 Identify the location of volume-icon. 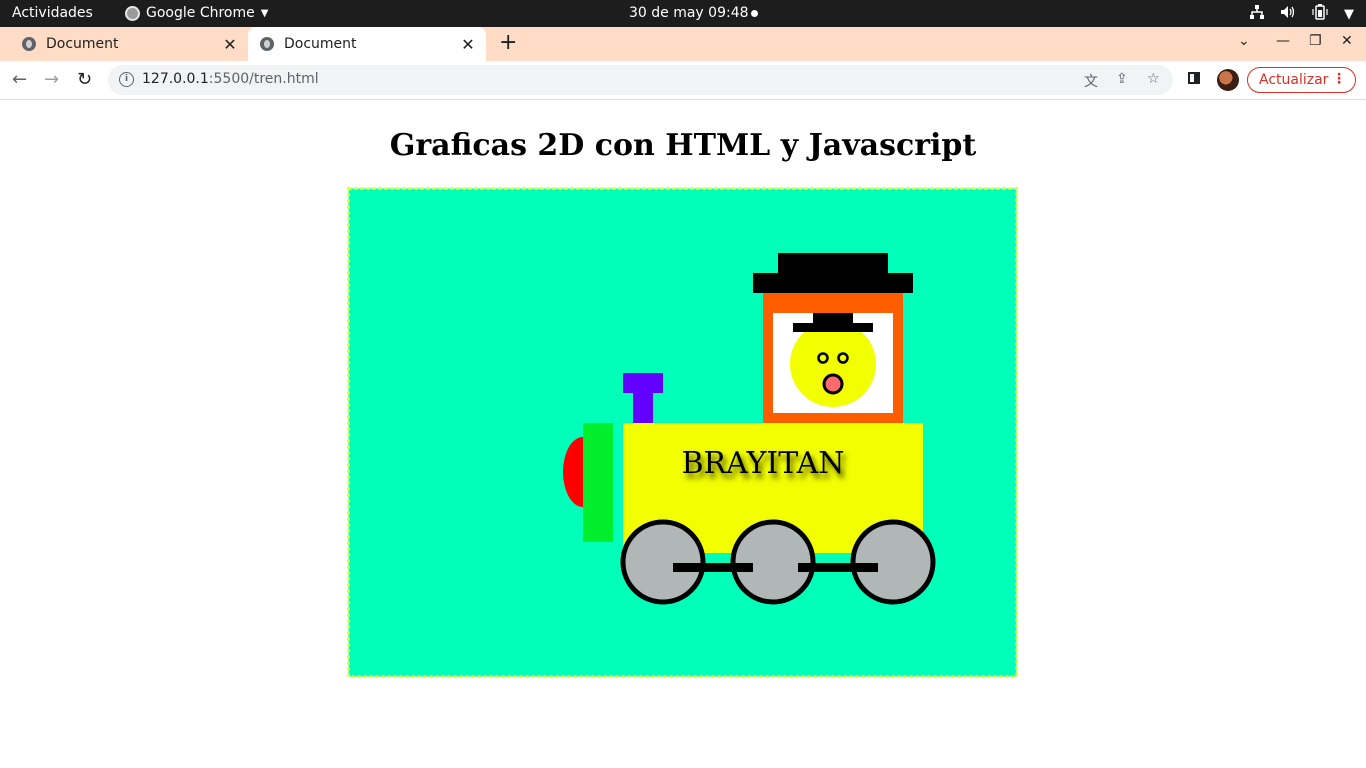
(1288, 14).